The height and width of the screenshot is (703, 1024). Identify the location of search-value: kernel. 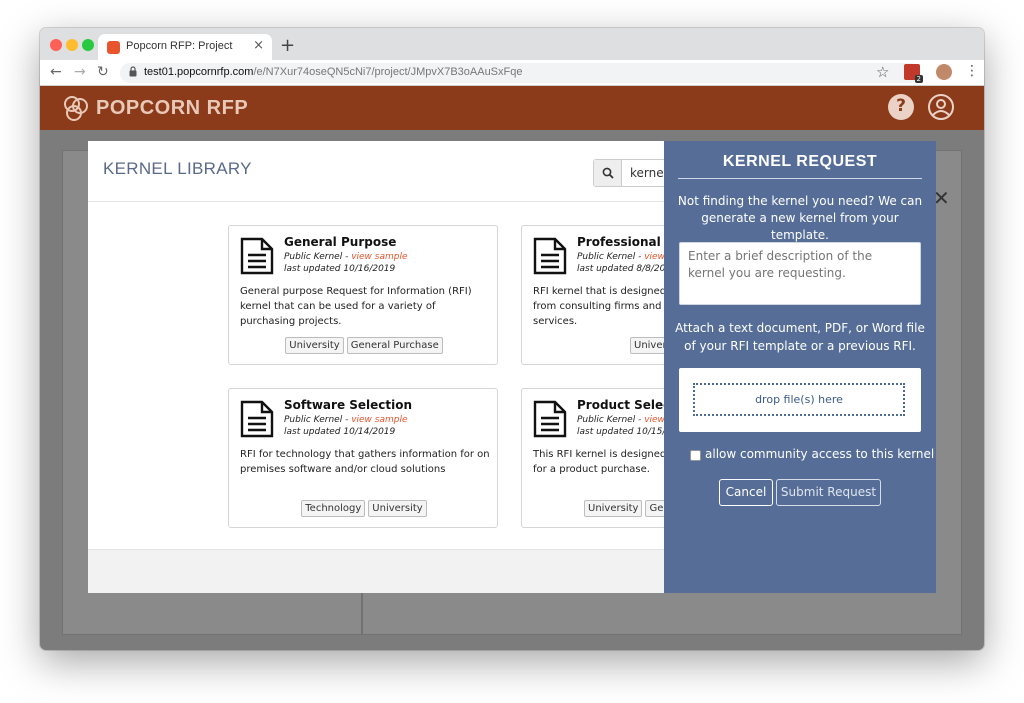
(648, 173).